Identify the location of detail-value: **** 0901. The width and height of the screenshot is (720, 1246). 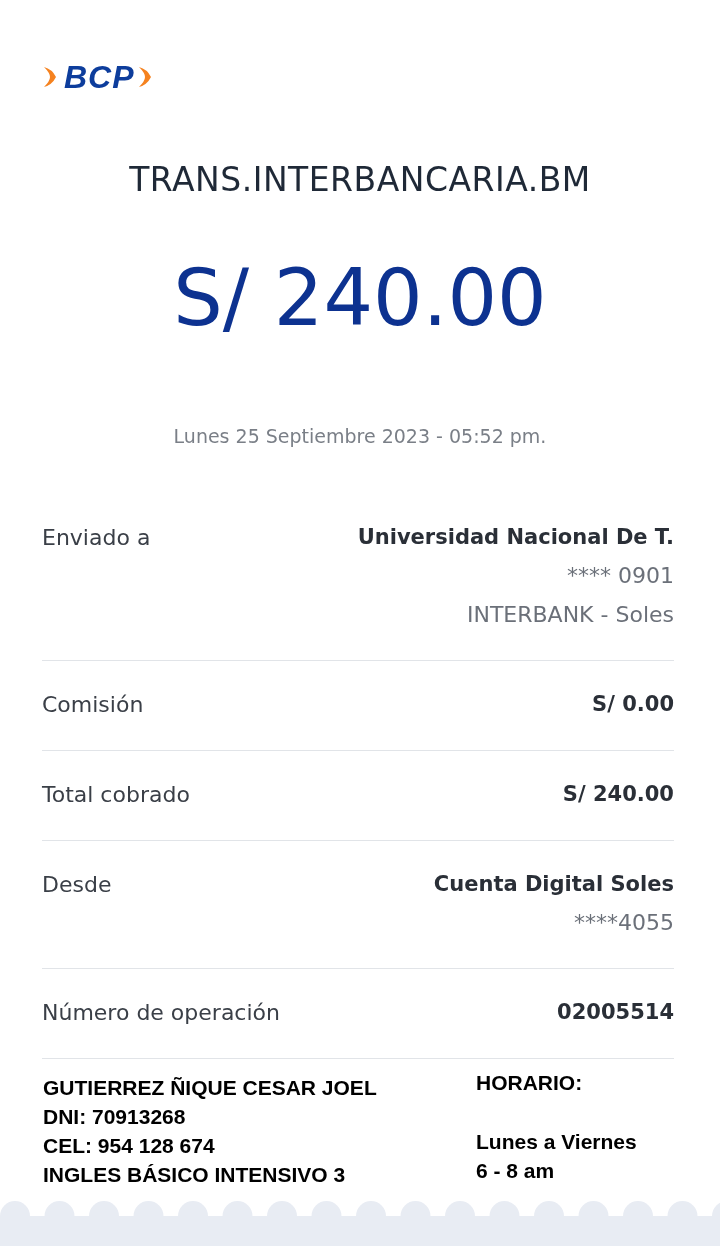
(620, 575).